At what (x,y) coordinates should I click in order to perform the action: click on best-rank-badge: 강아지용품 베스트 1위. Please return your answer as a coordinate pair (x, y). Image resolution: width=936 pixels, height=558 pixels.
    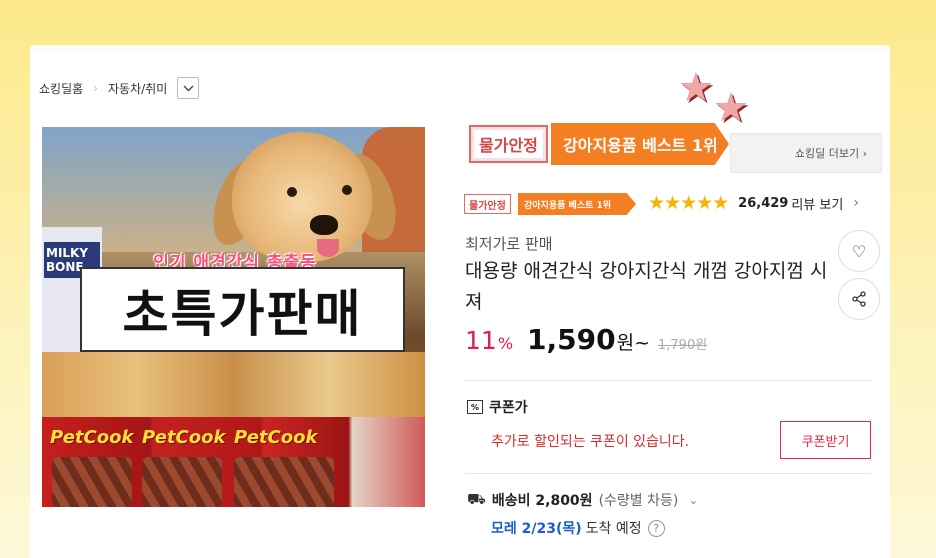
    Looking at the image, I should click on (640, 144).